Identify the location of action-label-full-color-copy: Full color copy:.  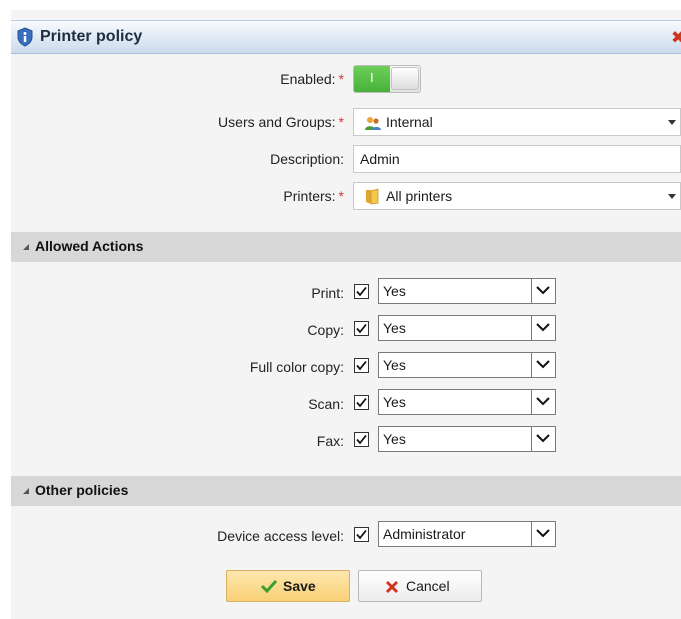
(296, 367).